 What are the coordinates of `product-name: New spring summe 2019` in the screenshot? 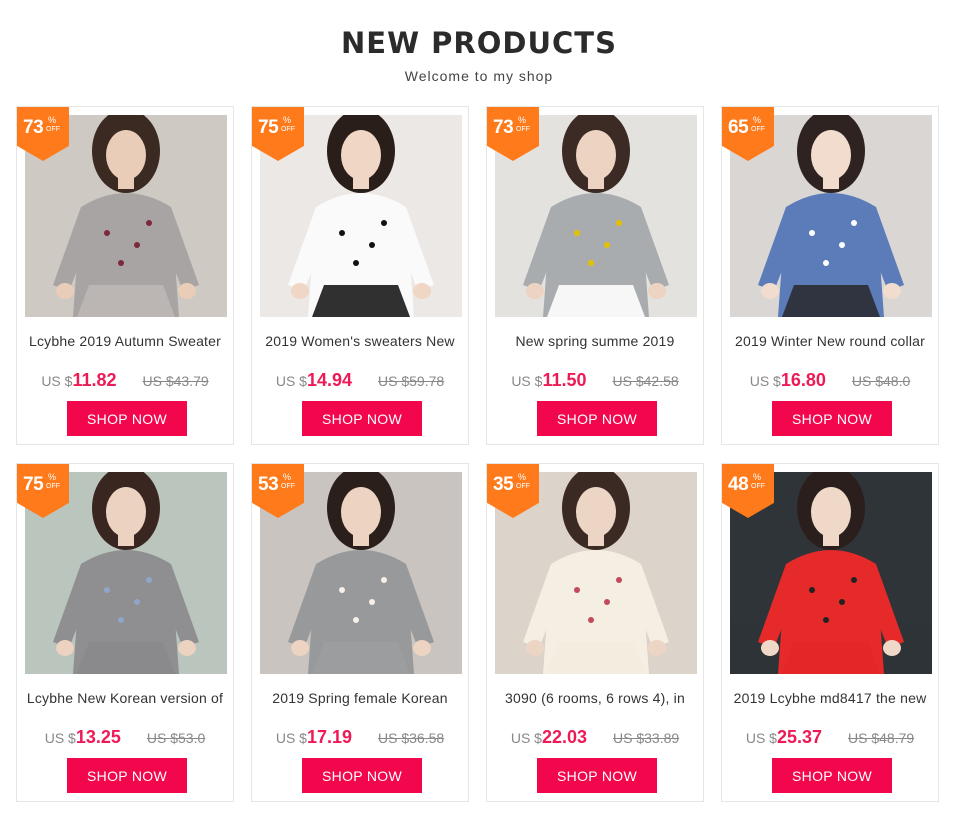 It's located at (595, 341).